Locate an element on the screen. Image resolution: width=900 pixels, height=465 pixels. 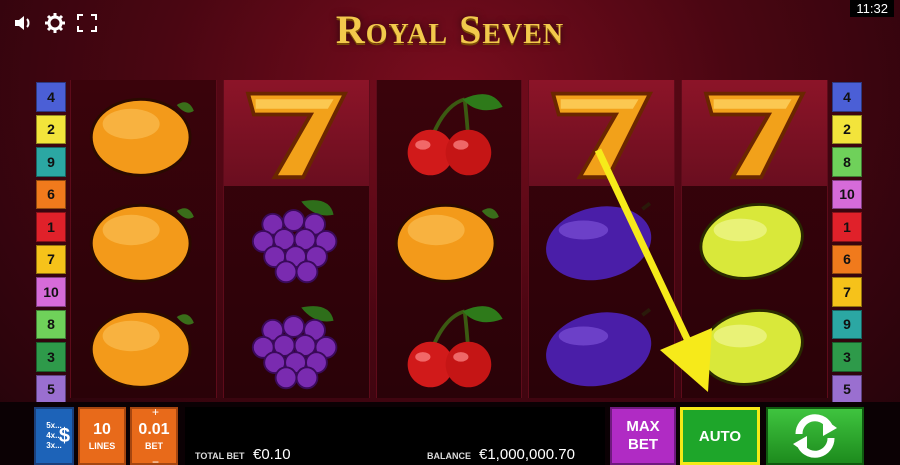
payline-right-10: 5 is located at coordinates (847, 389).